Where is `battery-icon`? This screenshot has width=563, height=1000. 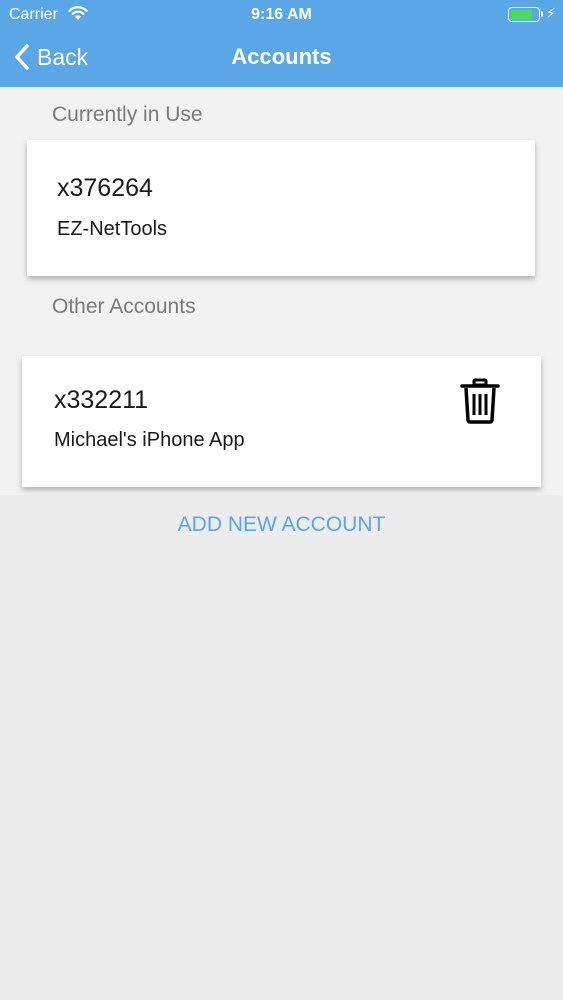
battery-icon is located at coordinates (524, 14).